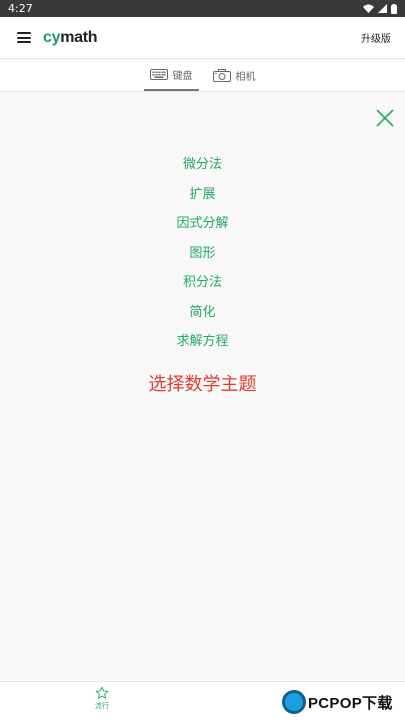 The image size is (405, 720). Describe the element at coordinates (171, 75) in the screenshot. I see `tab-keyboard: 键盘` at that location.